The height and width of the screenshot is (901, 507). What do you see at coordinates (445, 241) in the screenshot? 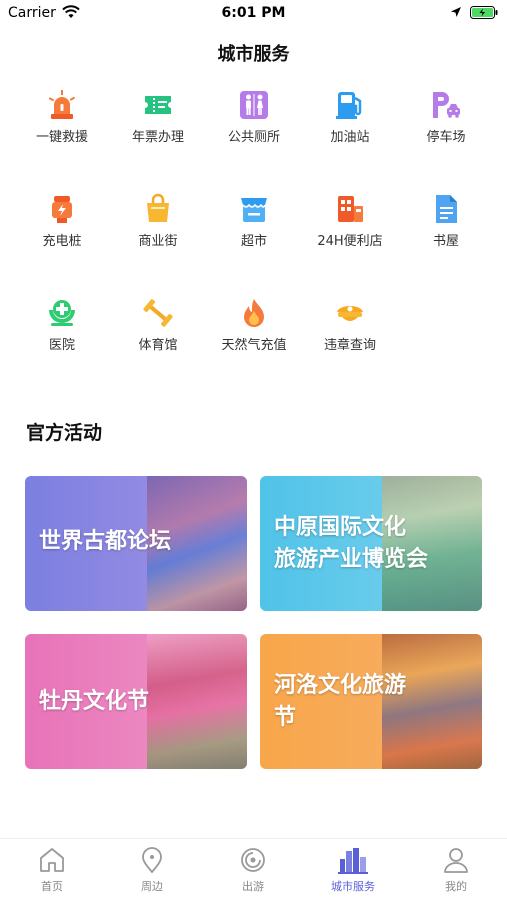
I see `service-label: 书屋` at bounding box center [445, 241].